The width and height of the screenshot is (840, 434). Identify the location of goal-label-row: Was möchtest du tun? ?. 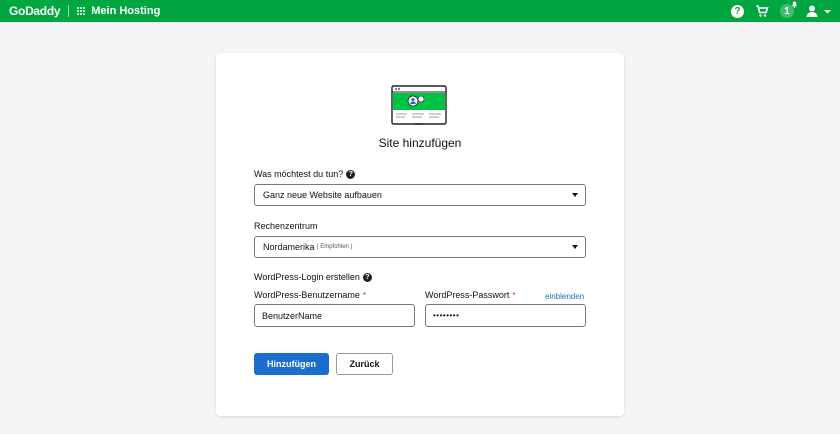
(305, 174).